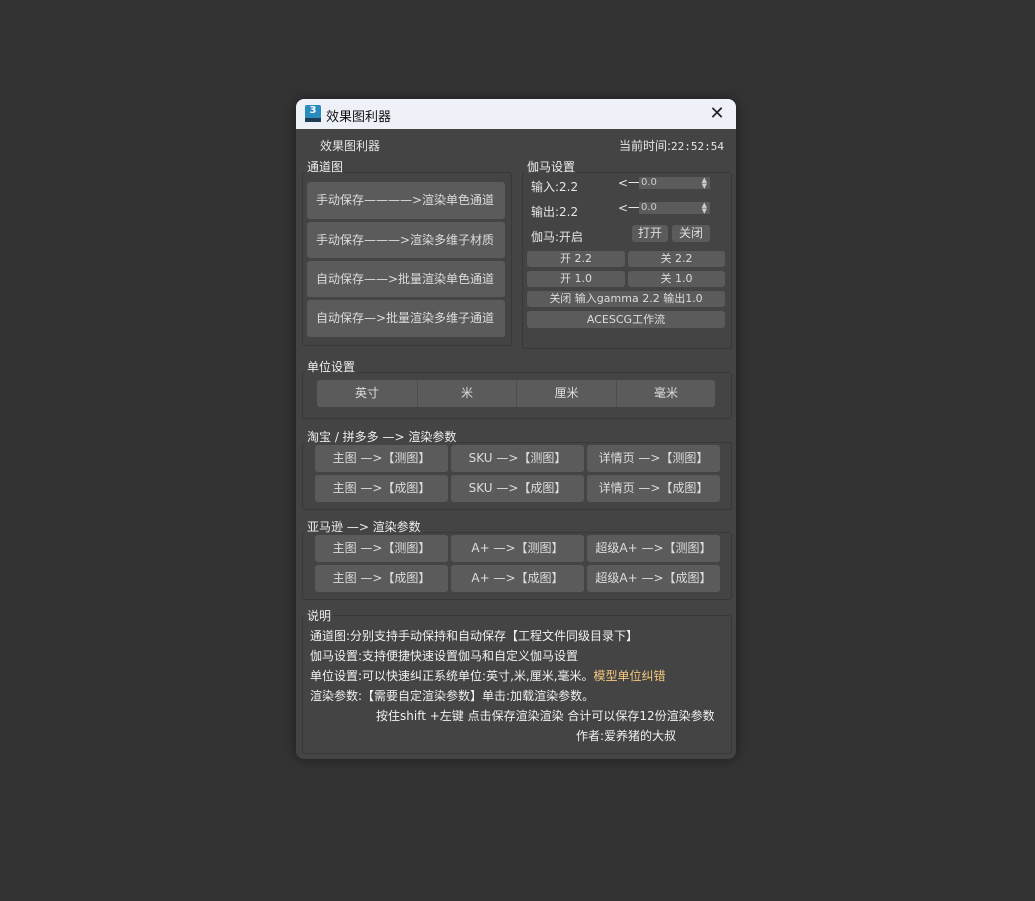  What do you see at coordinates (649, 182) in the screenshot?
I see `gamma-input-value: 0.0` at bounding box center [649, 182].